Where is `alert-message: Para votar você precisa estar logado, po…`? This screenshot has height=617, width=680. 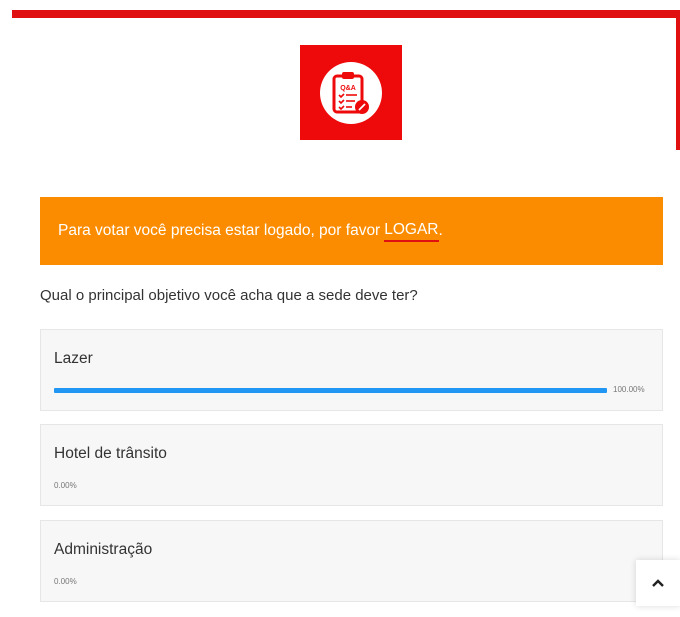 alert-message: Para votar você precisa estar logado, po… is located at coordinates (219, 230).